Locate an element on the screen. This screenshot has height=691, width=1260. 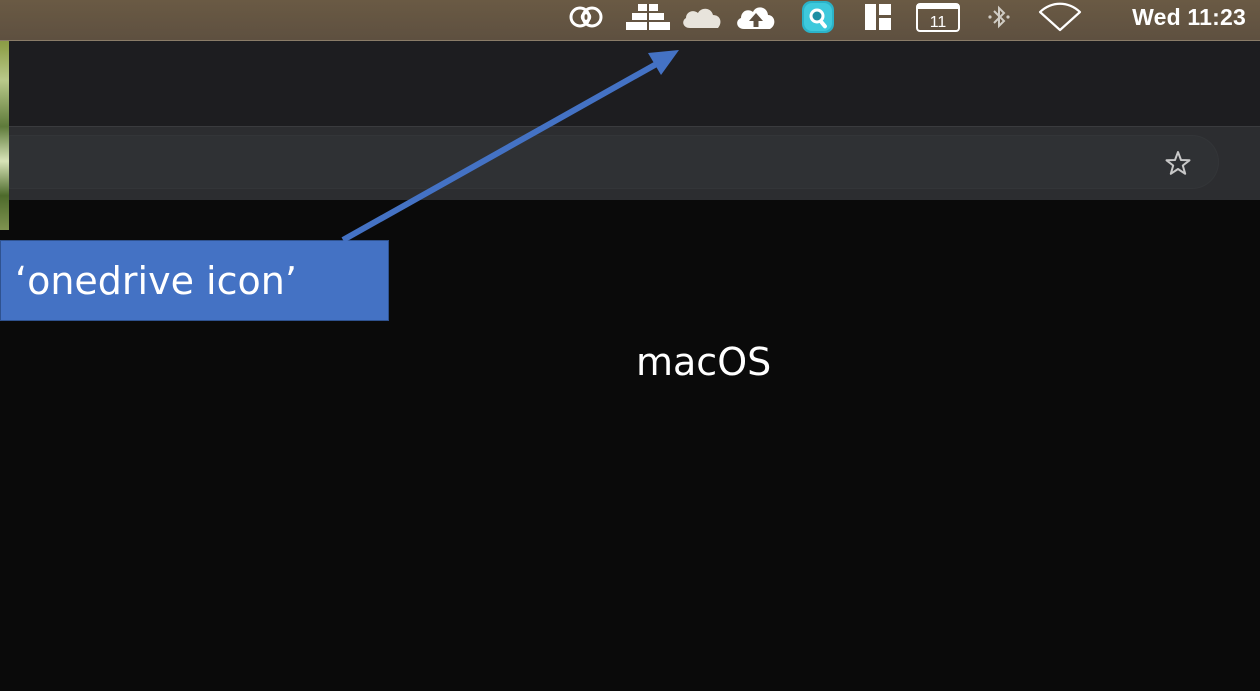
onedrive-icon is located at coordinates (702, 17).